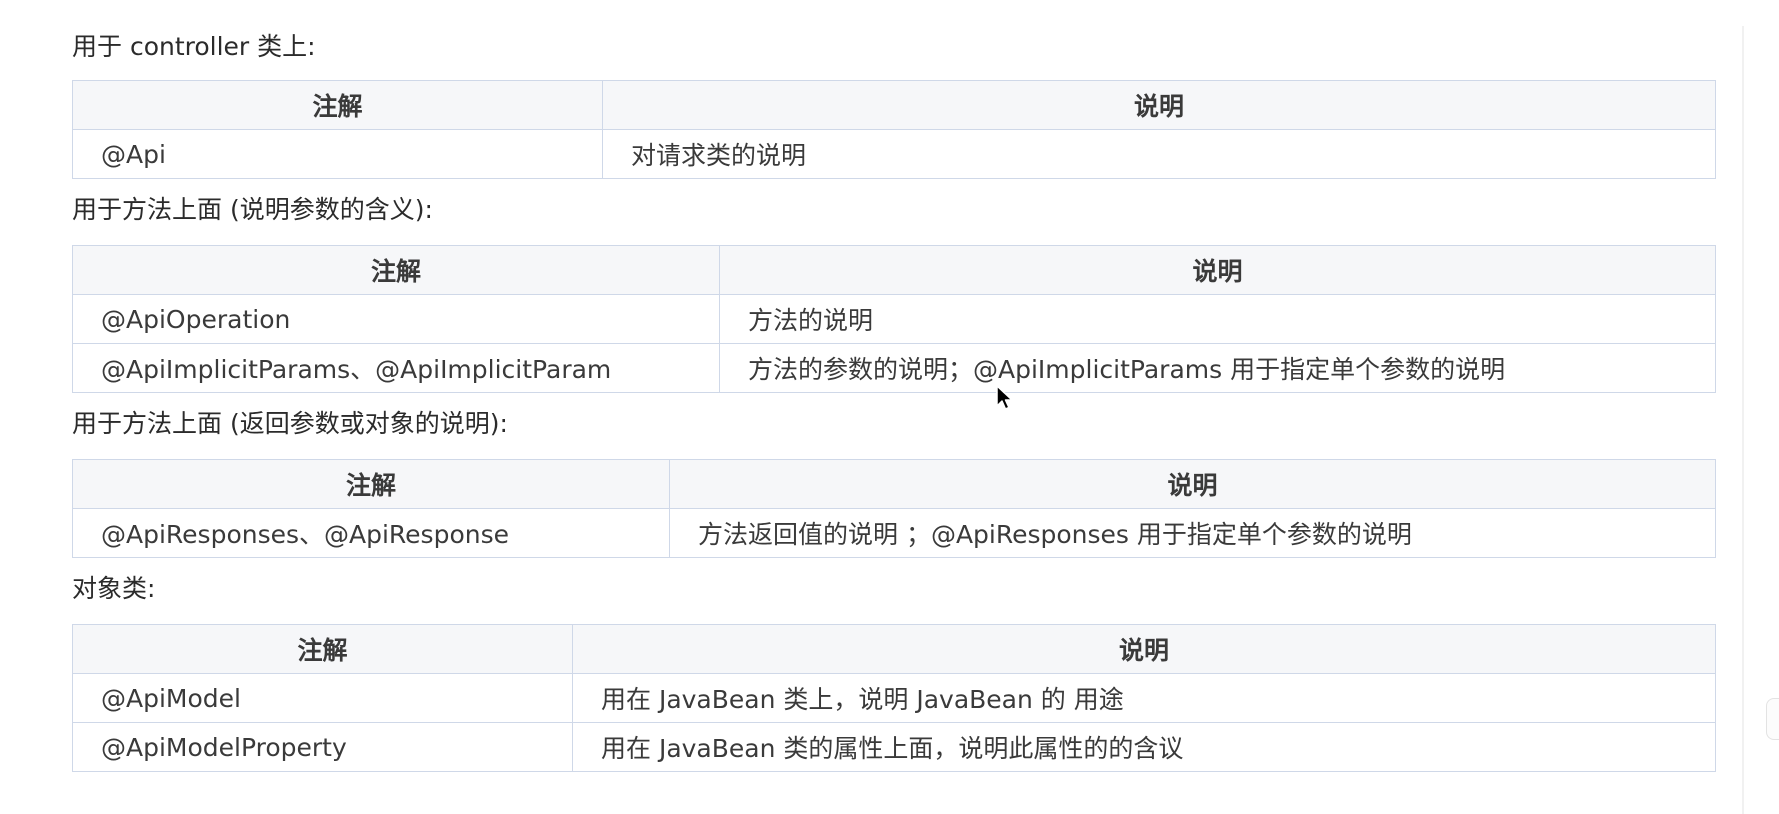 Image resolution: width=1779 pixels, height=814 pixels. What do you see at coordinates (290, 423) in the screenshot?
I see `section-title-method-returns: 用于方法上面 (返回参数或对象的说明):` at bounding box center [290, 423].